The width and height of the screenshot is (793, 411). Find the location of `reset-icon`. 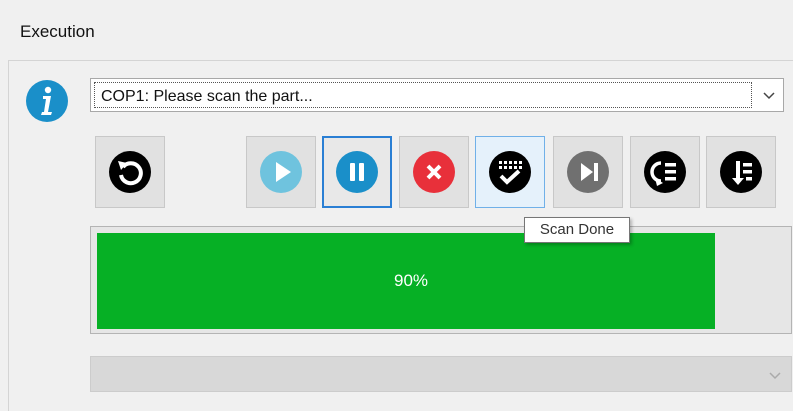

reset-icon is located at coordinates (130, 172).